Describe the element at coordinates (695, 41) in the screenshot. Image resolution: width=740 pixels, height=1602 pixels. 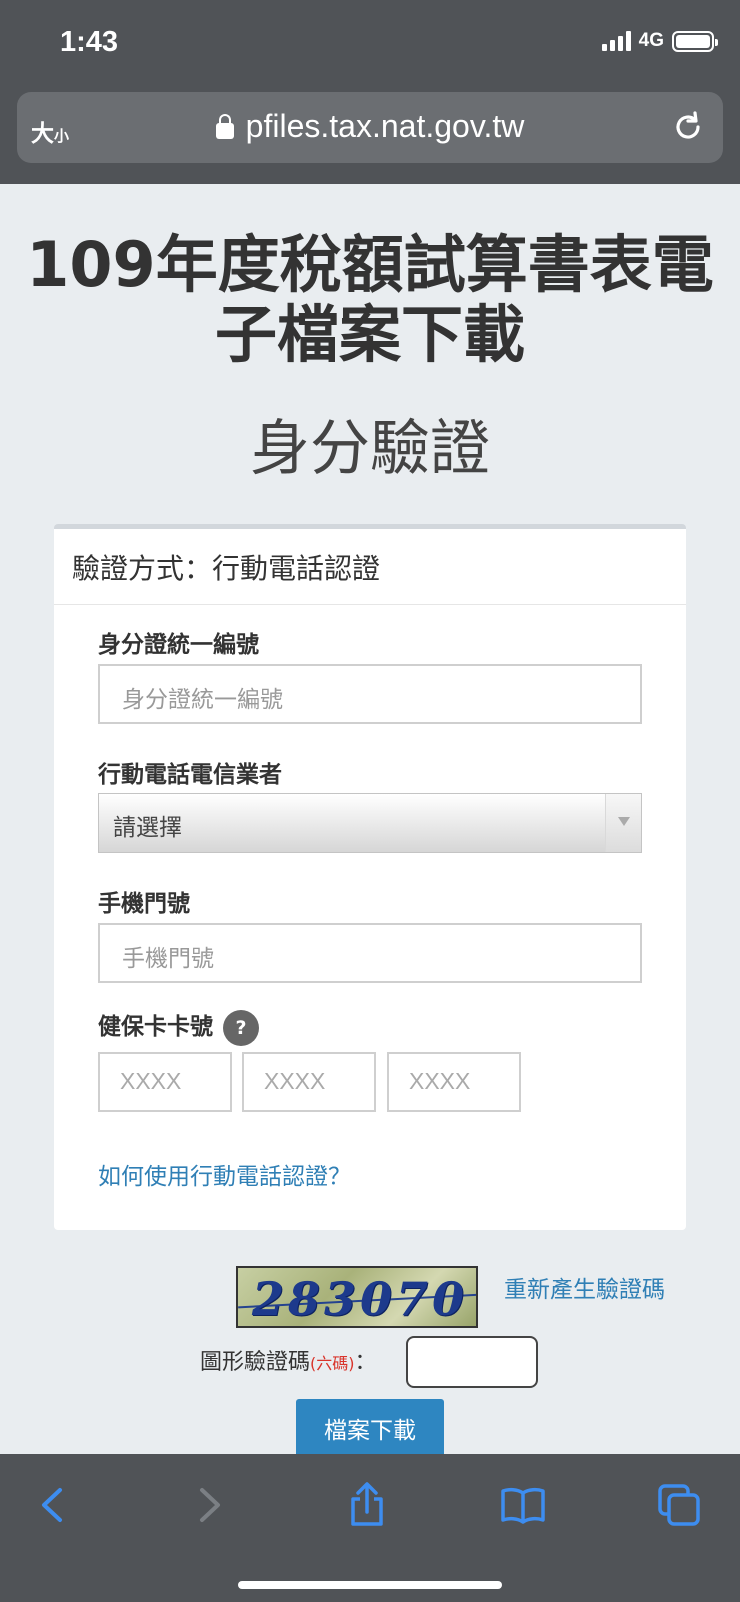
I see `battery-icon` at that location.